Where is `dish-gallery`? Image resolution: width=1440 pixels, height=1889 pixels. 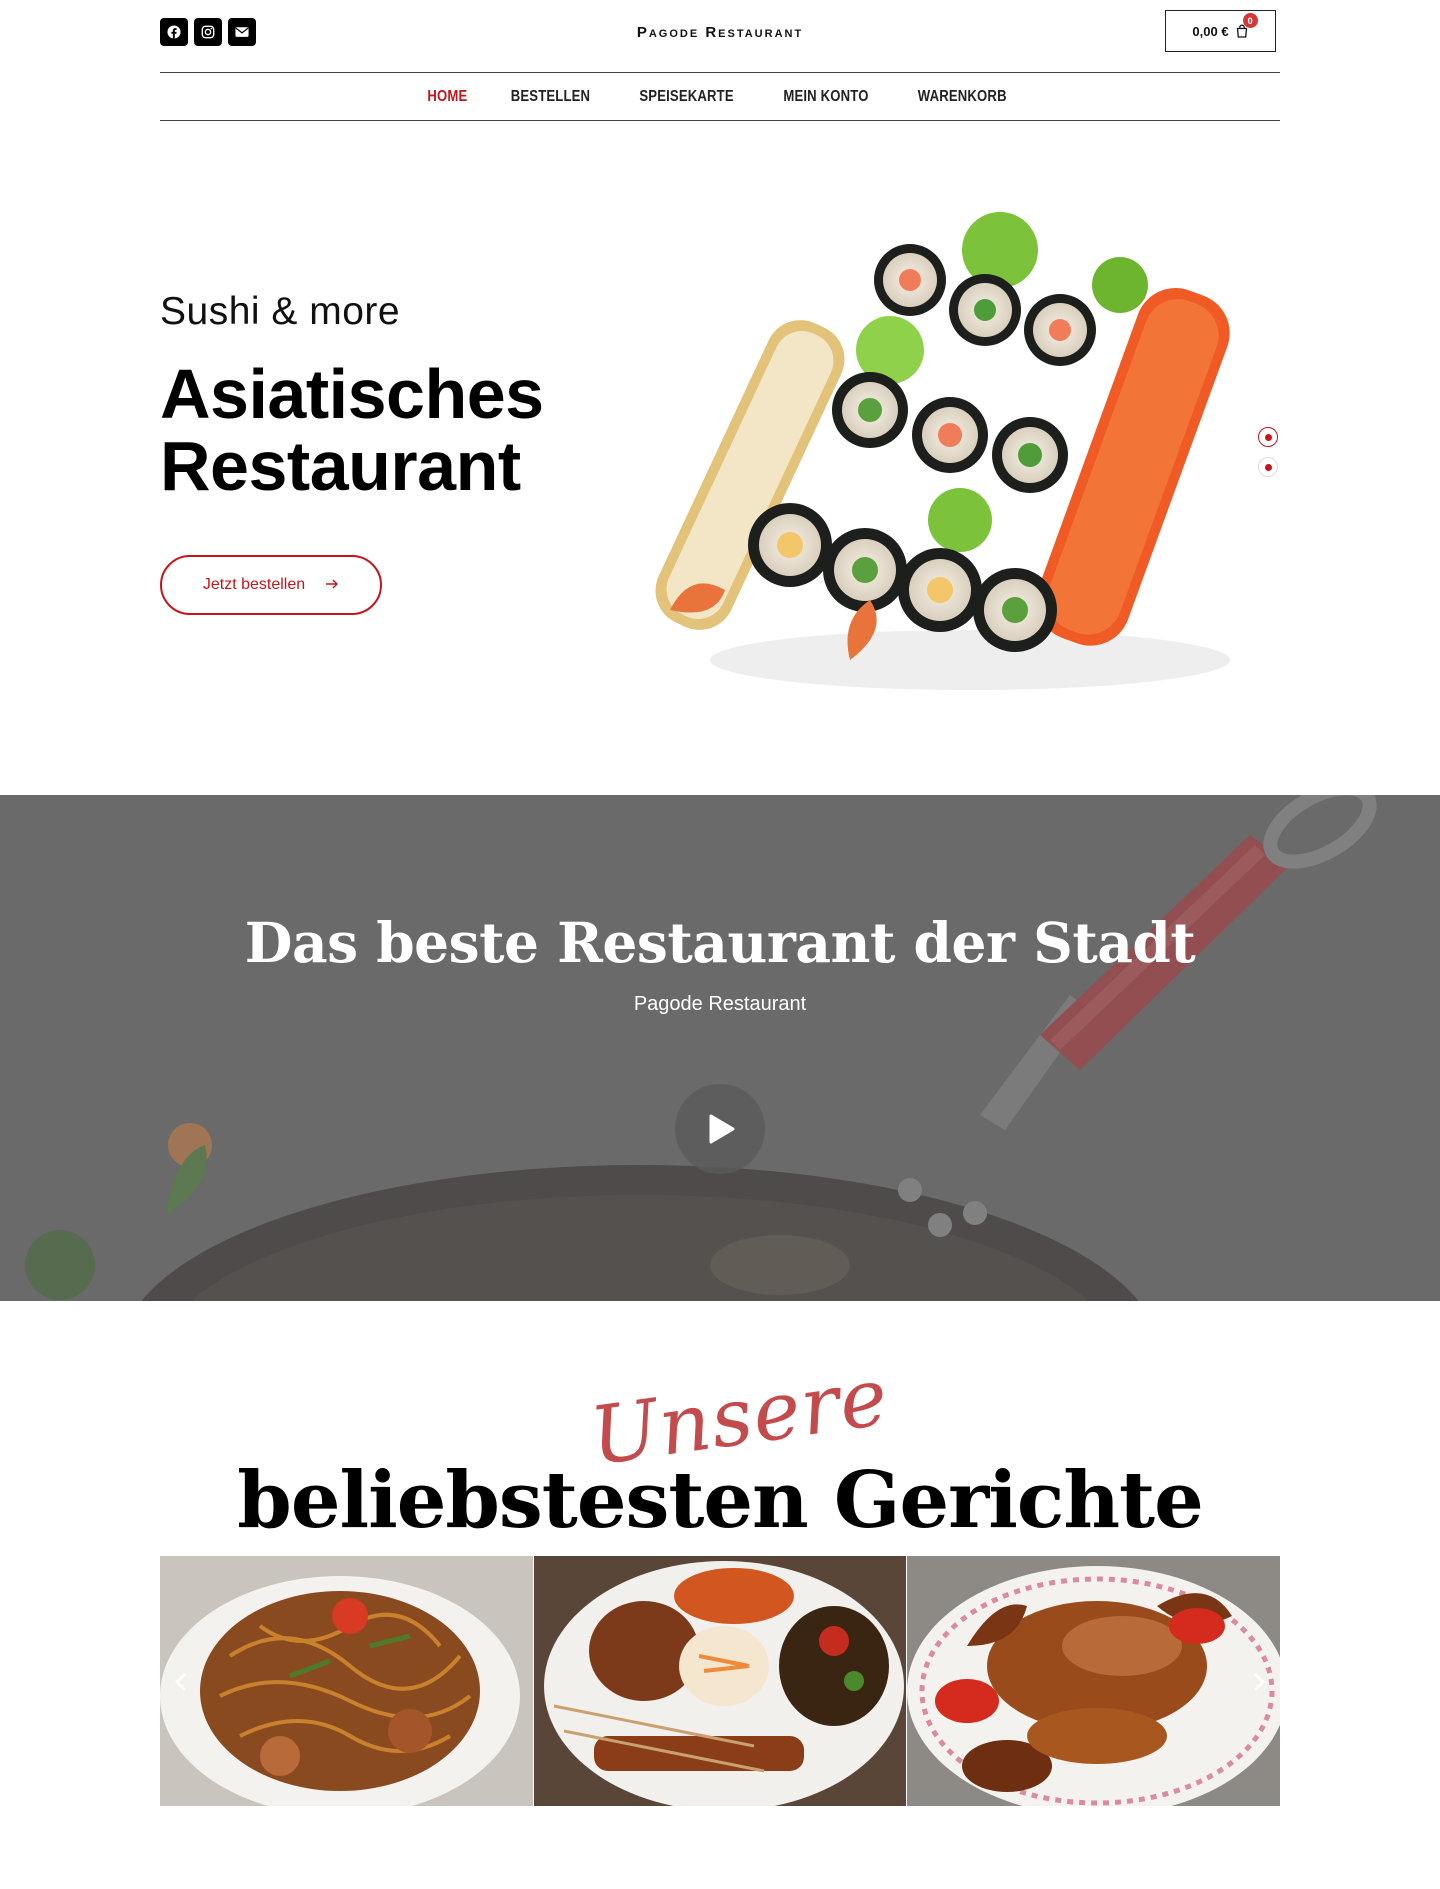
dish-gallery is located at coordinates (720, 1681).